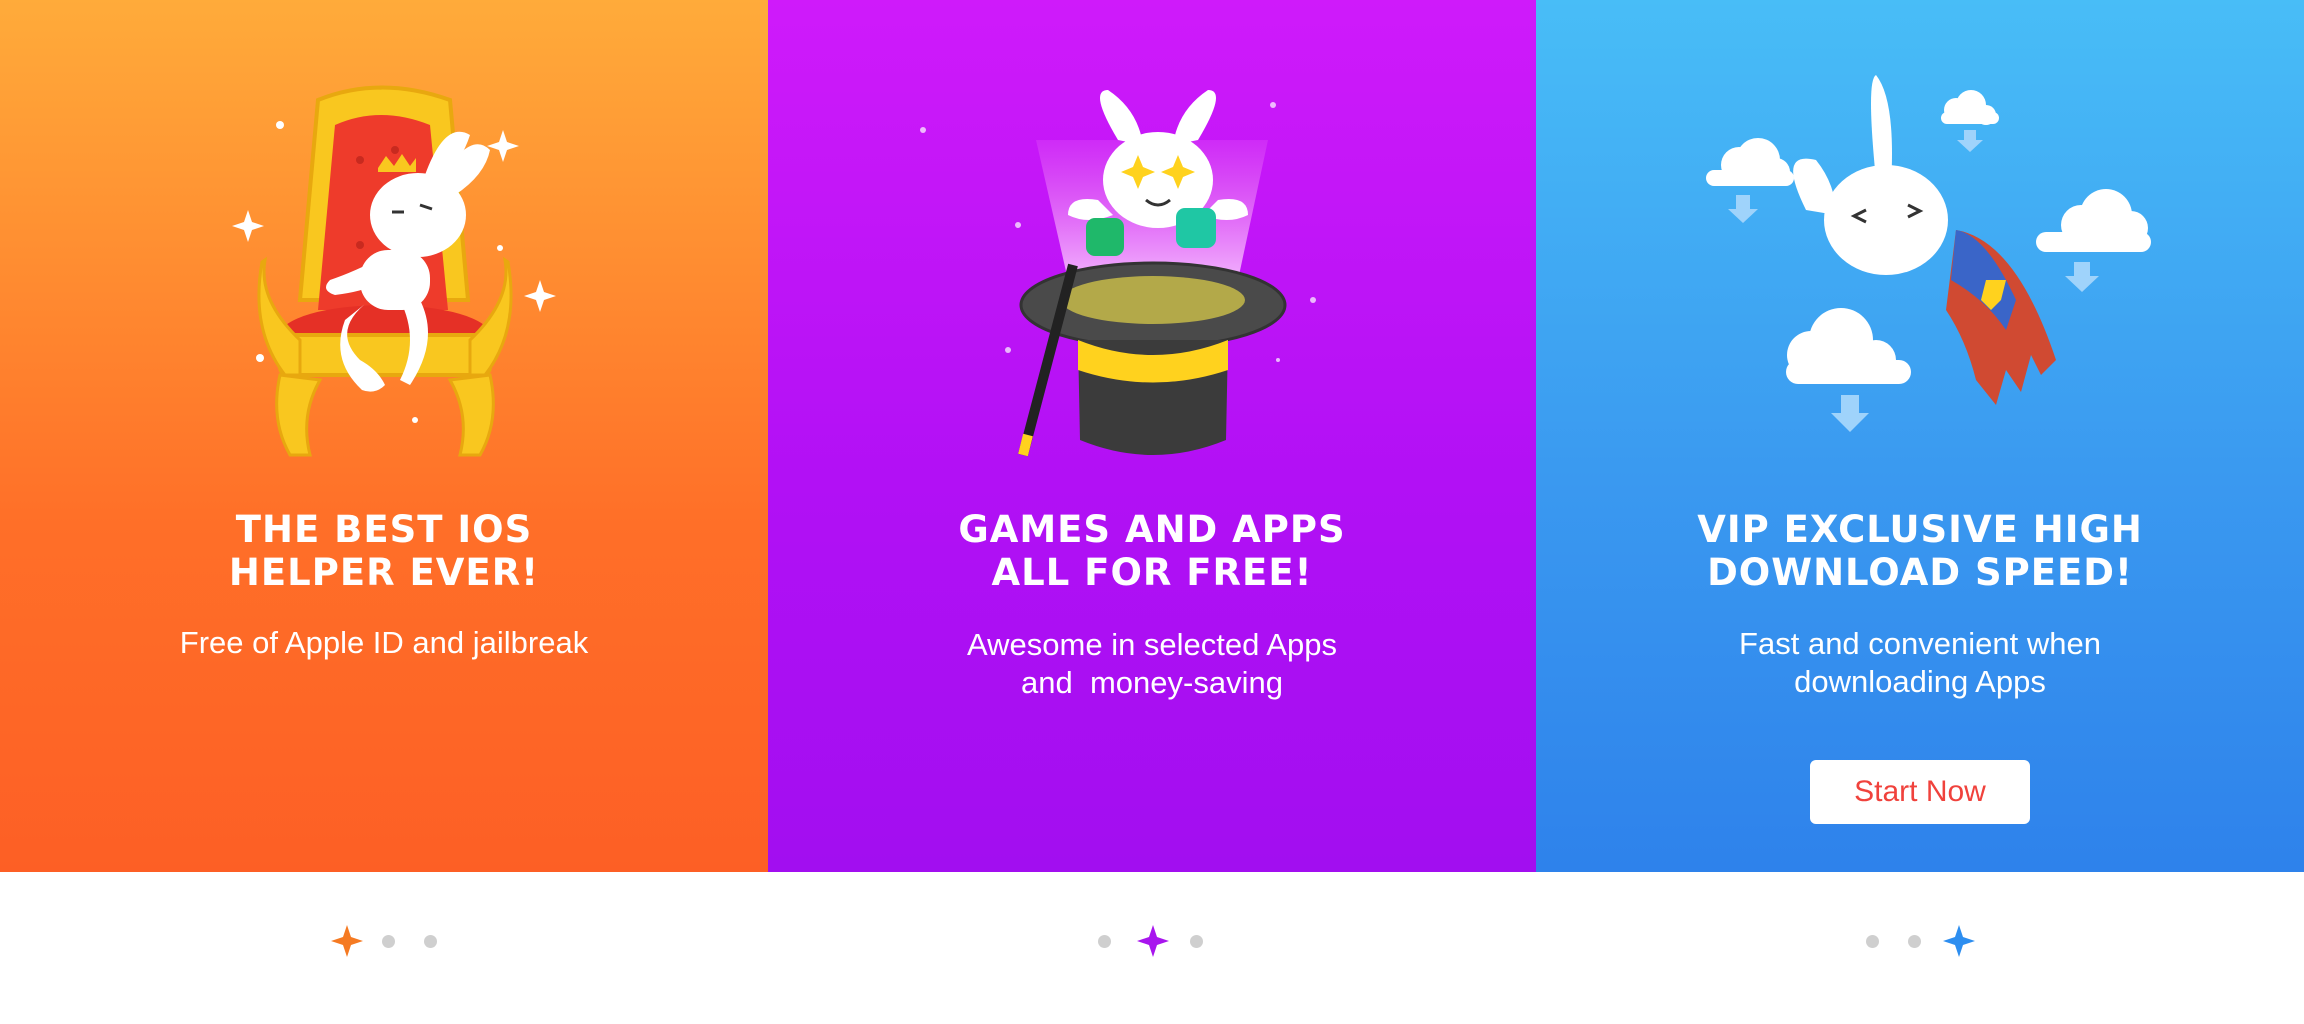 The width and height of the screenshot is (2304, 1024). Describe the element at coordinates (1920, 643) in the screenshot. I see `panel-subtitle-line-1: Fast and convenient when` at that location.